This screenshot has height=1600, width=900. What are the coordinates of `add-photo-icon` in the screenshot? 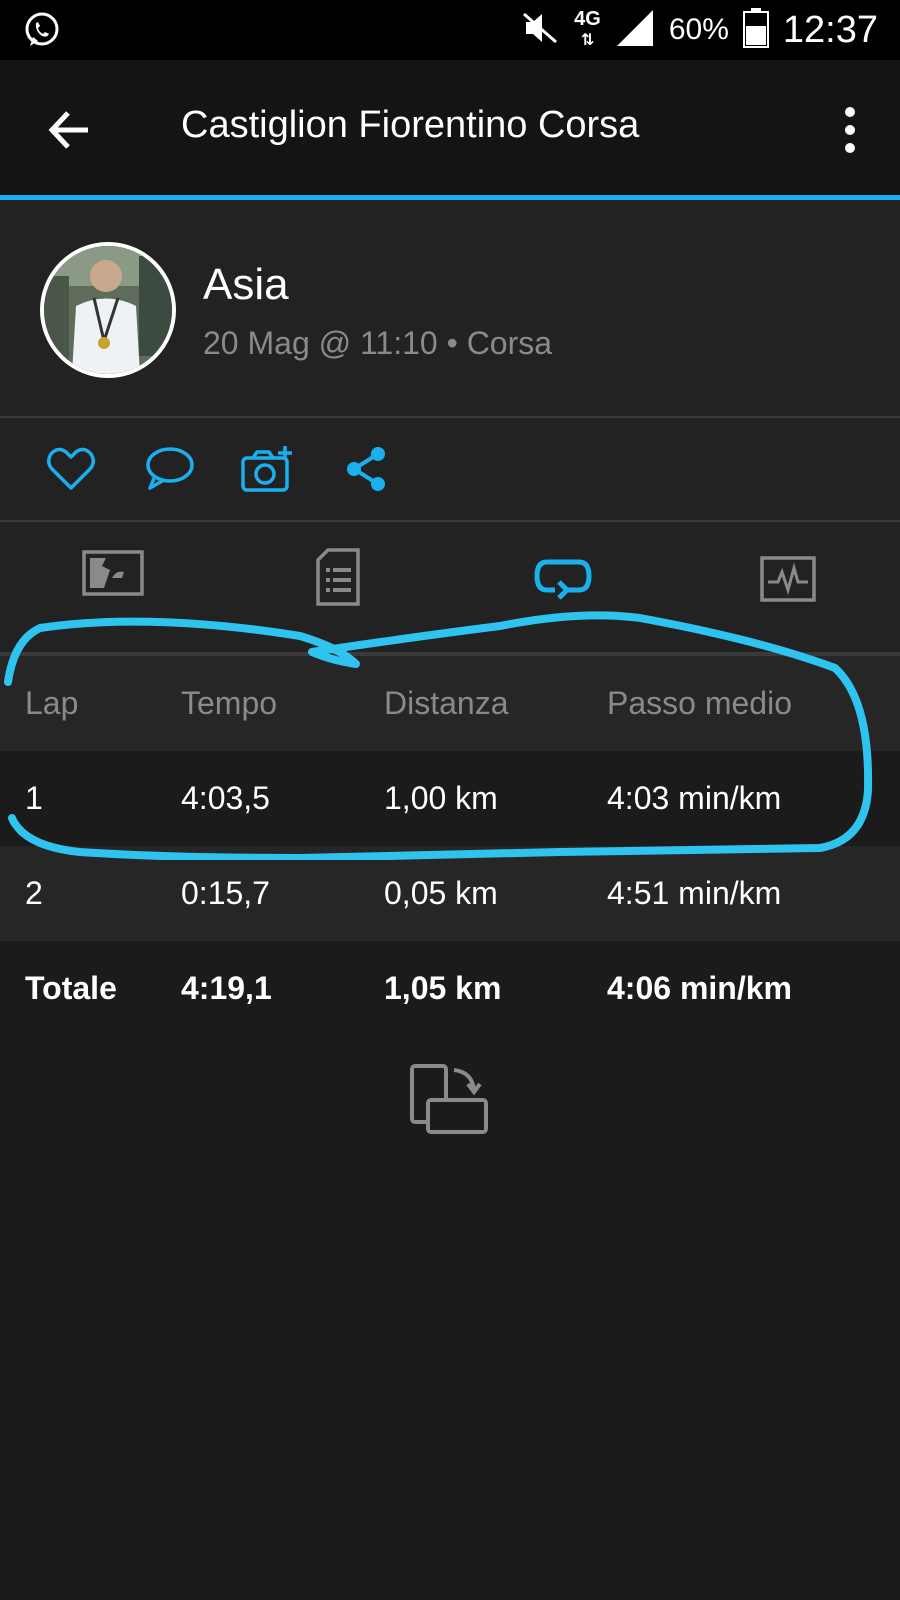 It's located at (267, 469).